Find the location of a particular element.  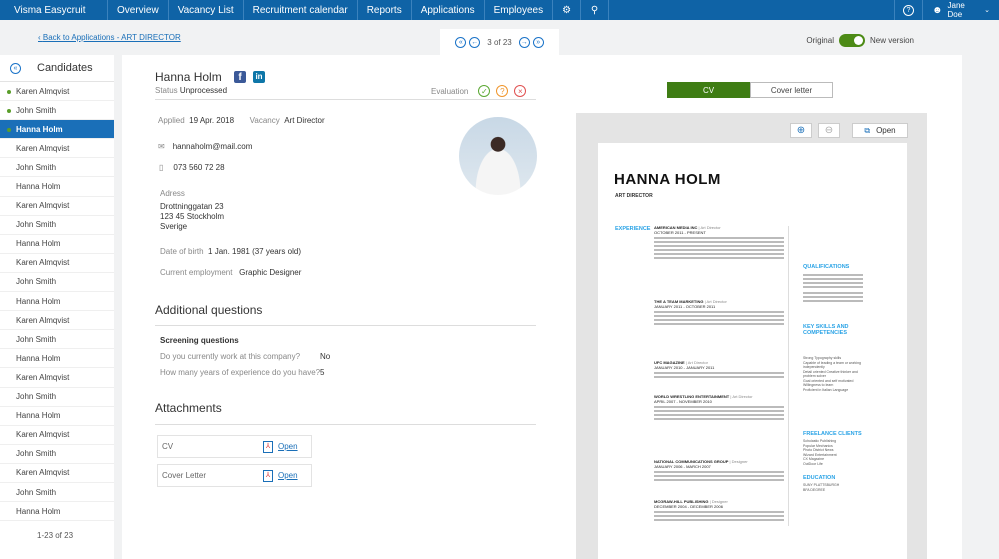

dob-label: Date of birth is located at coordinates (182, 251).